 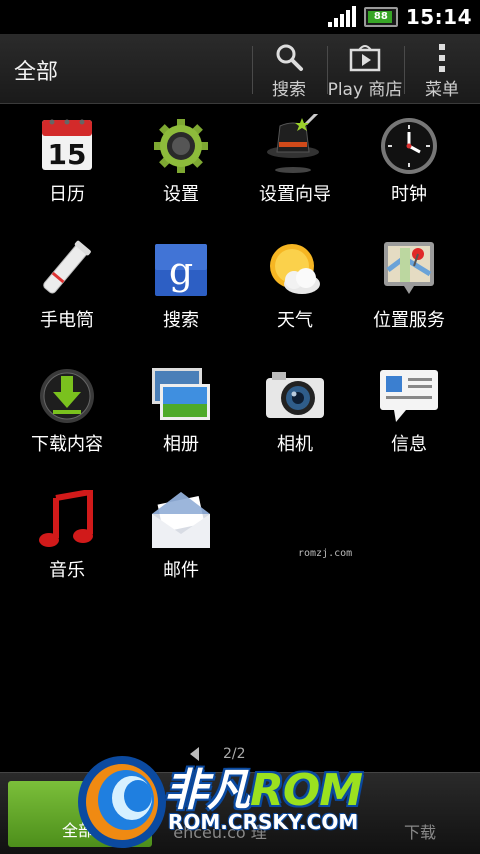 I want to click on app-clock: 时钟, so click(x=409, y=174).